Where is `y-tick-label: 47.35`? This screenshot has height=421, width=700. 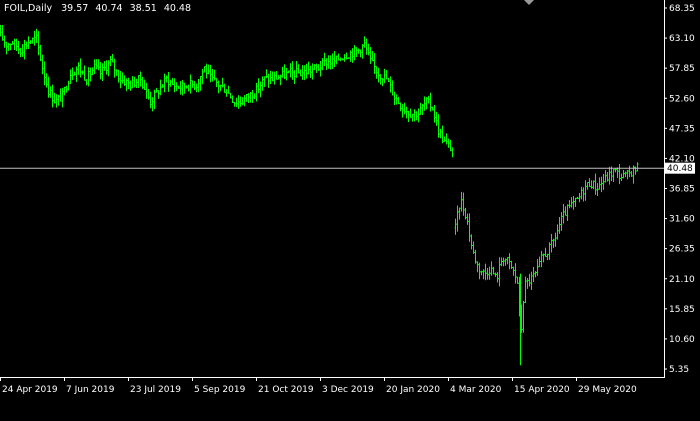
y-tick-label: 47.35 is located at coordinates (682, 129).